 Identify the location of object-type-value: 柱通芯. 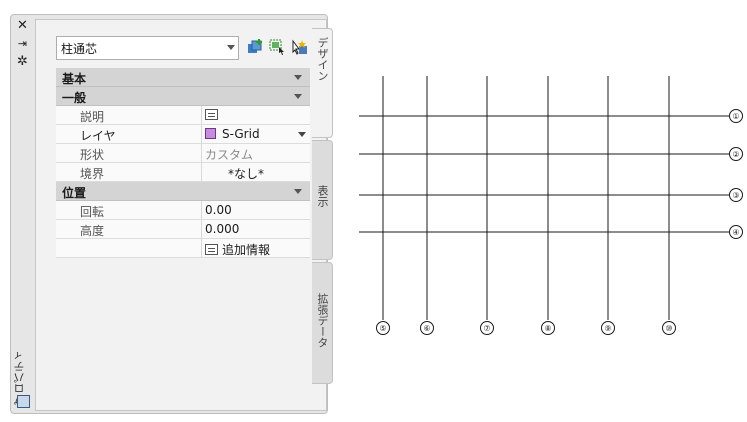
(79, 49).